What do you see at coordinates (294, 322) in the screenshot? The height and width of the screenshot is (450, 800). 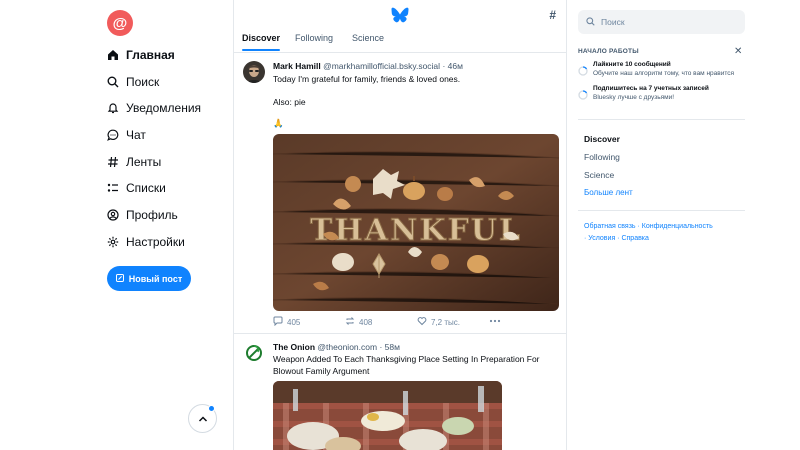 I see `reply-count: 405` at bounding box center [294, 322].